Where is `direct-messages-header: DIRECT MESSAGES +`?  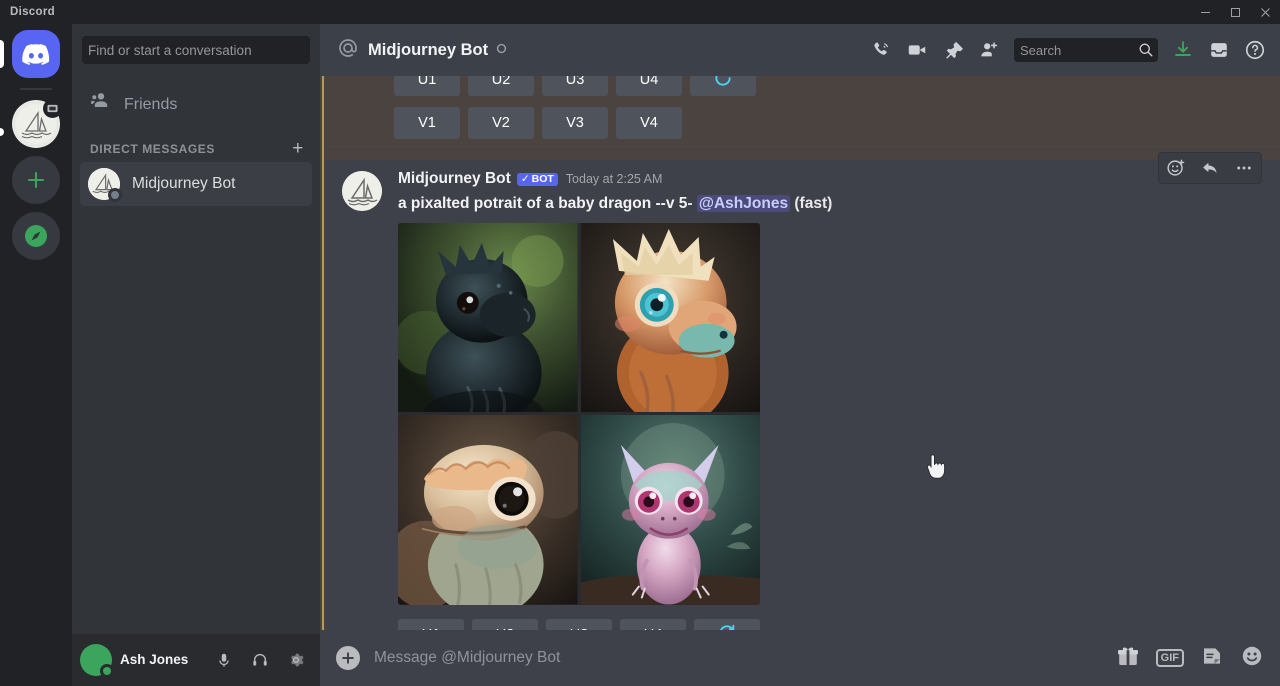
direct-messages-header: DIRECT MESSAGES + is located at coordinates (196, 144).